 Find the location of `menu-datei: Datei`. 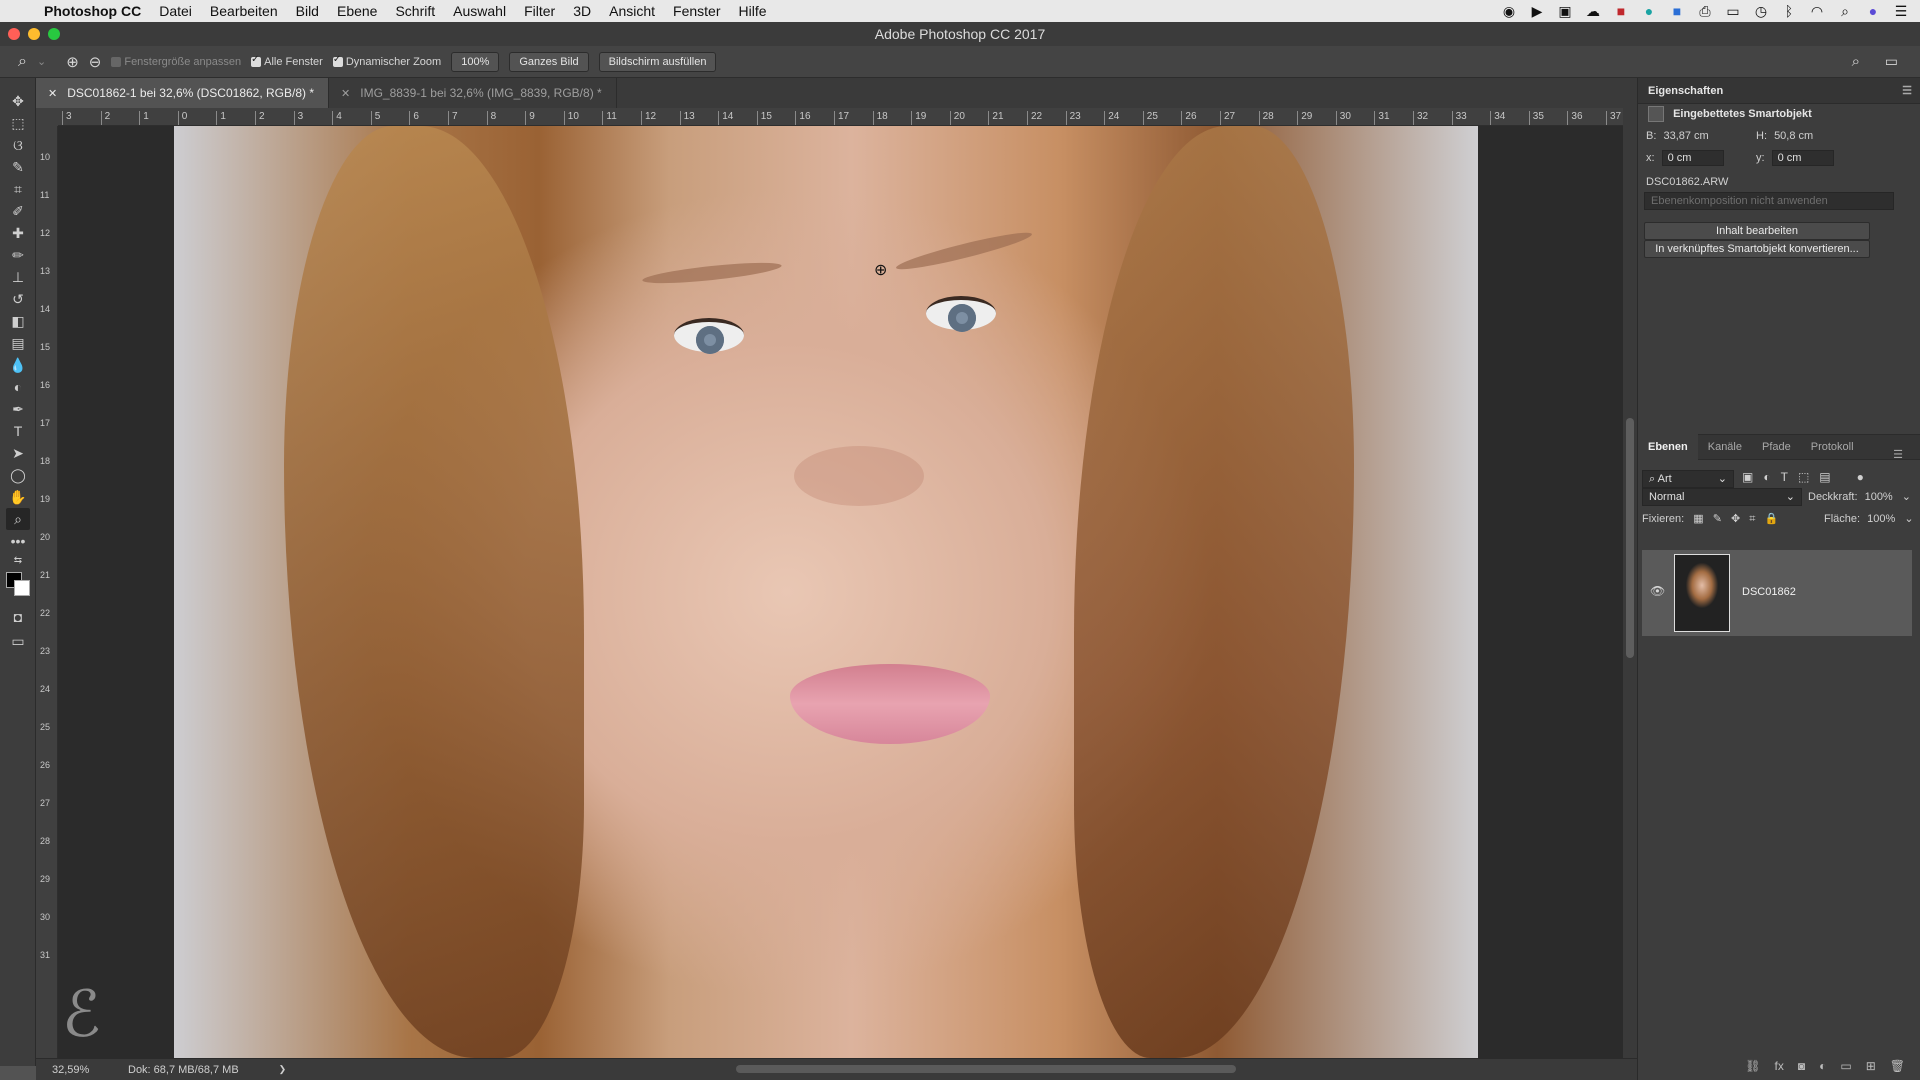

menu-datei: Datei is located at coordinates (175, 11).